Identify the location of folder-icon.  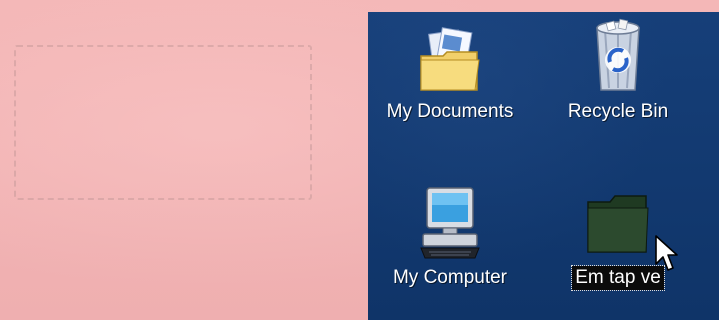
(618, 224).